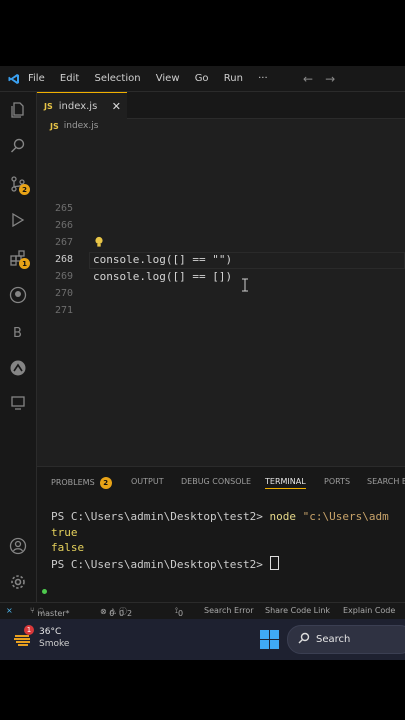 Image resolution: width=405 pixels, height=720 pixels. I want to click on line-number: 270, so click(63, 293).